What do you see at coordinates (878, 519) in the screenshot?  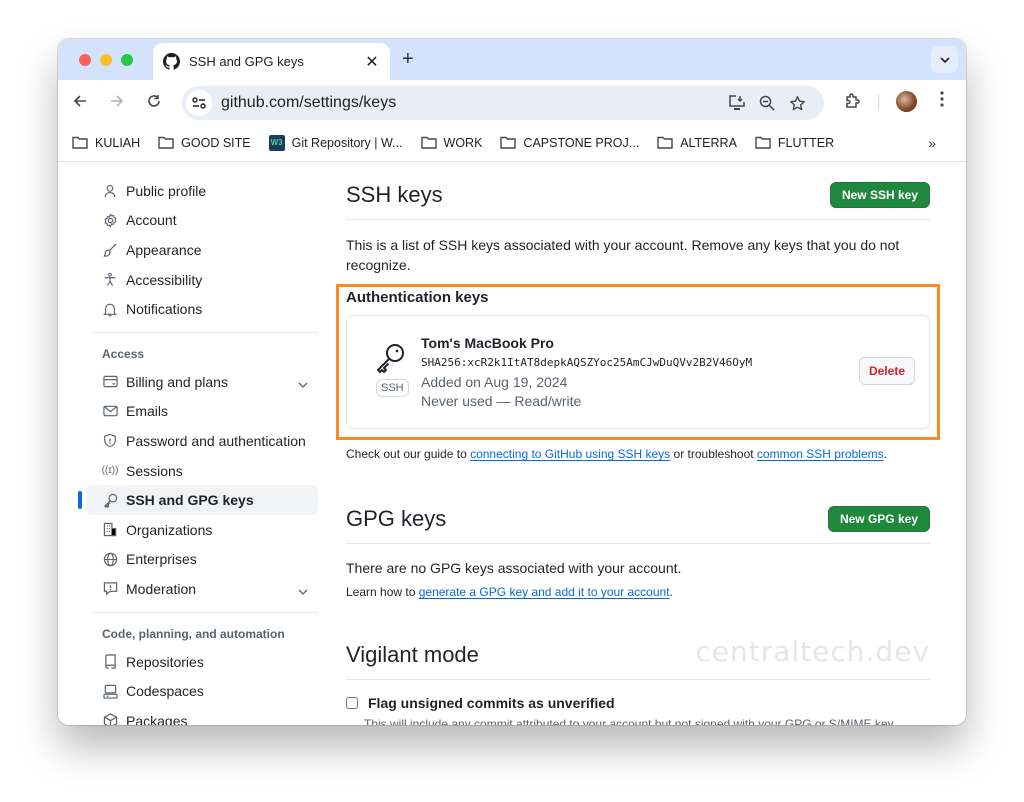 I see `new-gpg-key-button: New GPG key` at bounding box center [878, 519].